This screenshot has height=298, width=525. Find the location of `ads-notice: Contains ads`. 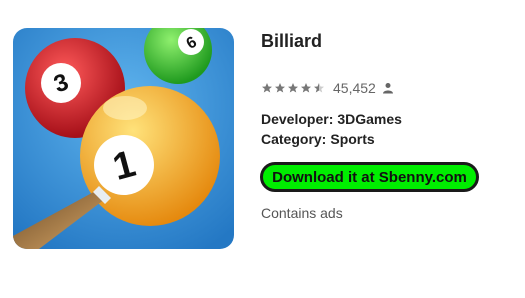

ads-notice: Contains ads is located at coordinates (302, 213).